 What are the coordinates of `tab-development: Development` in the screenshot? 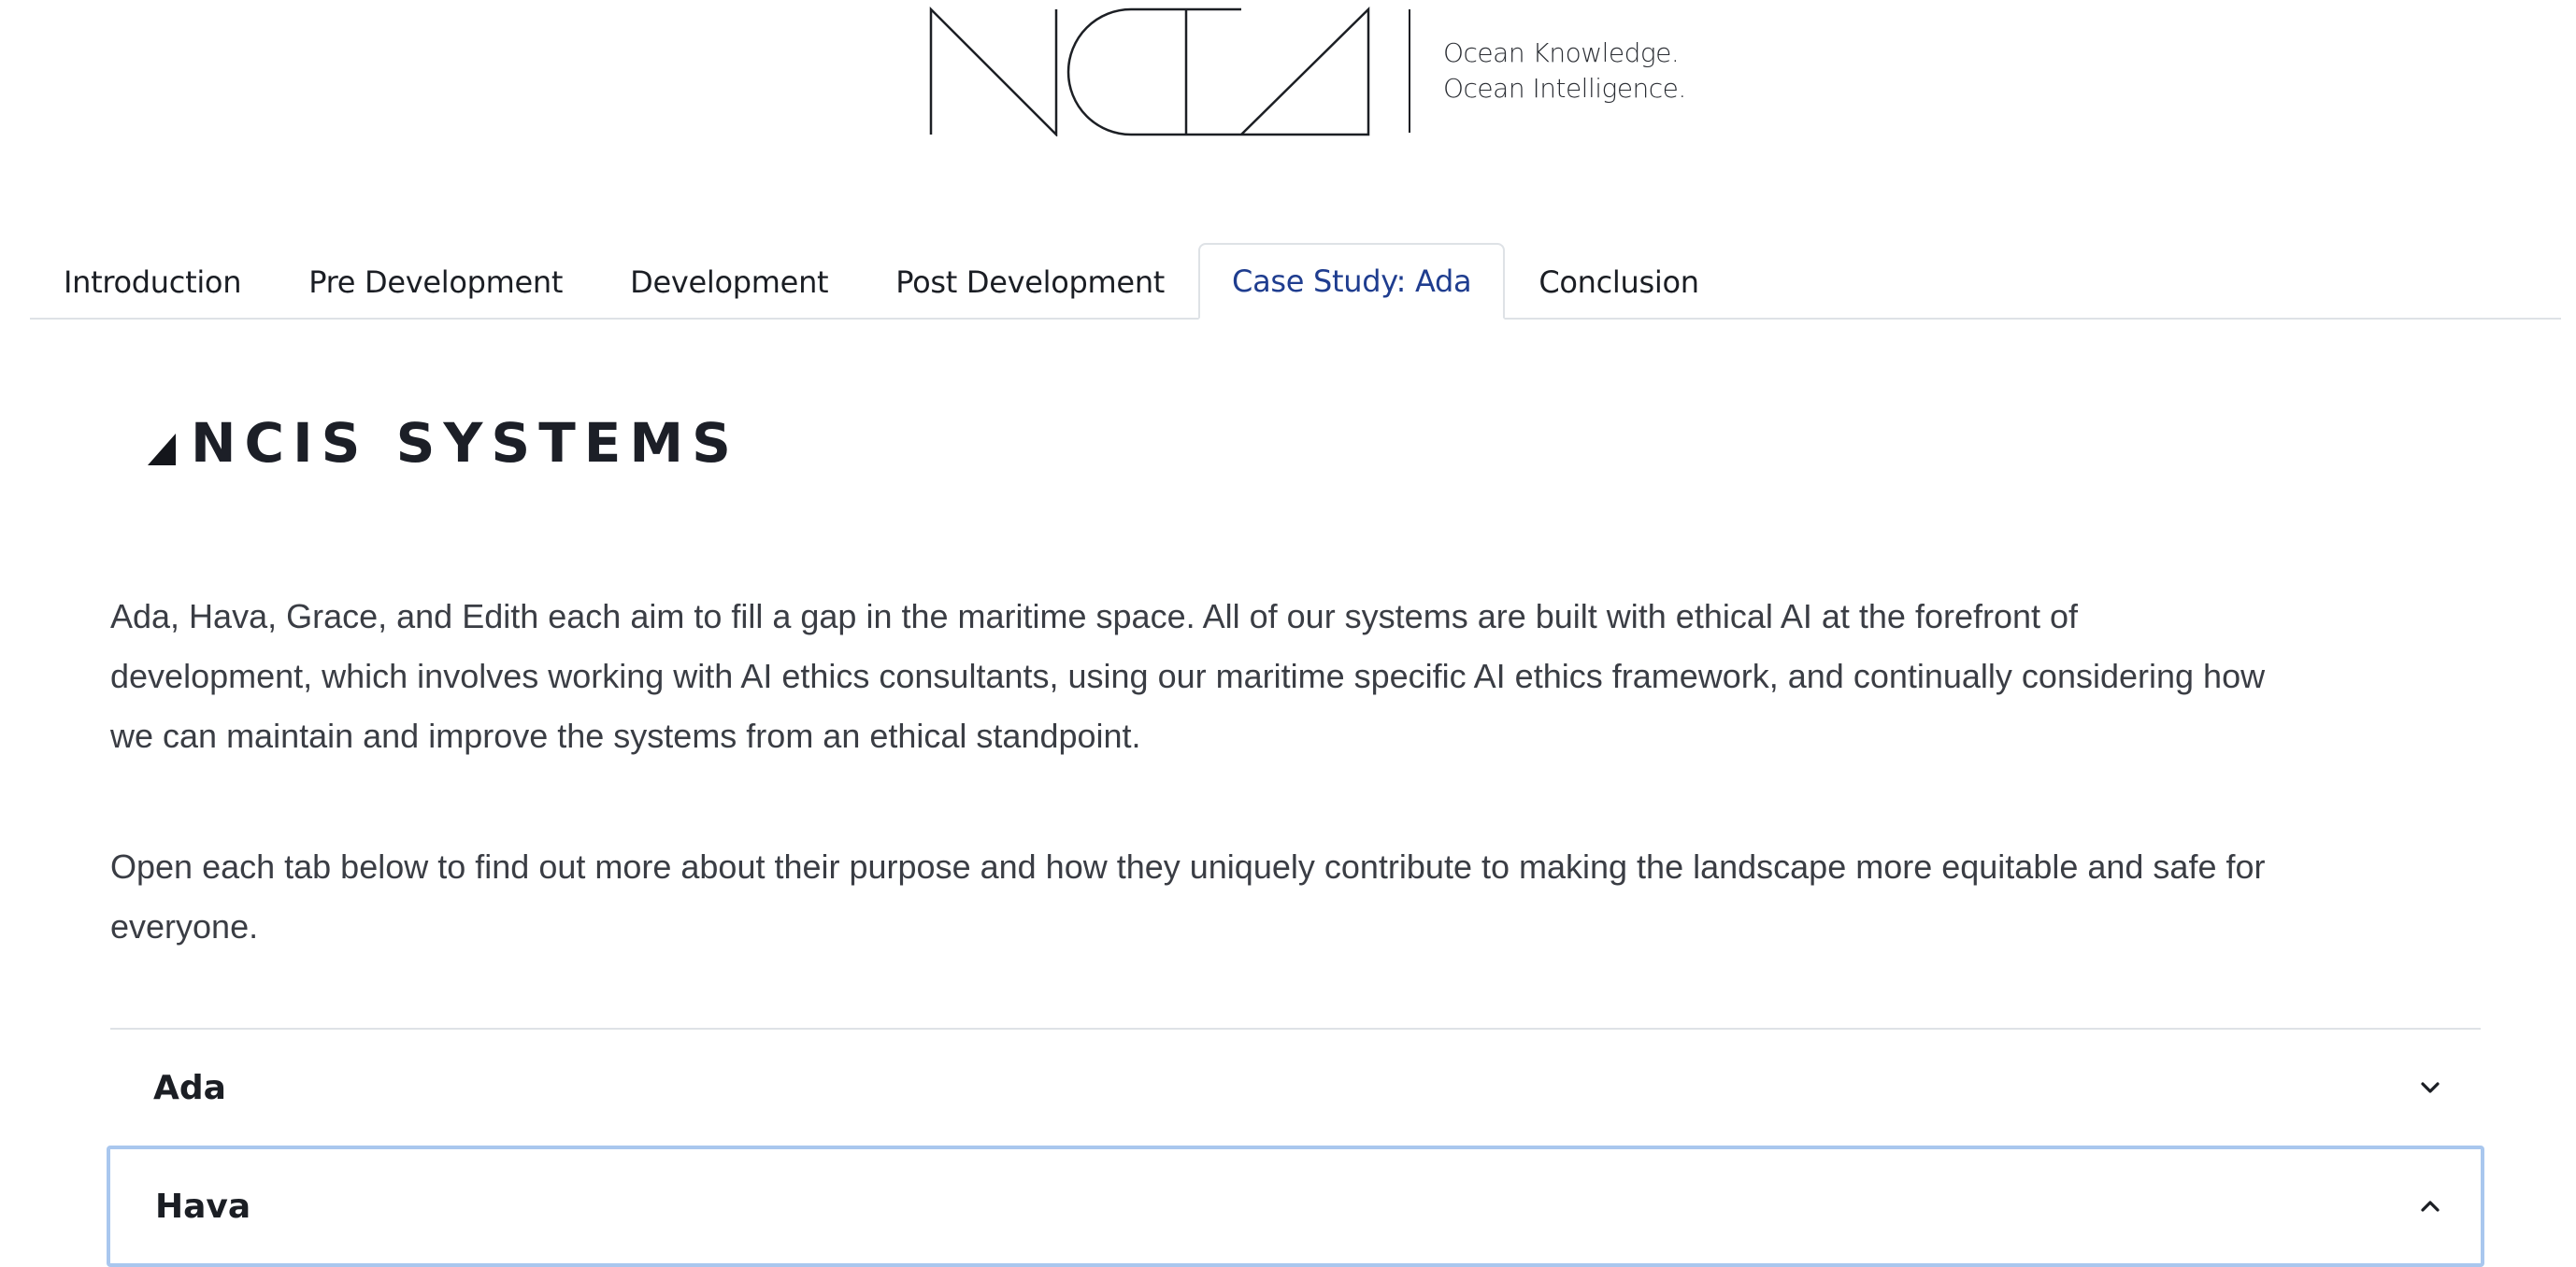 It's located at (729, 282).